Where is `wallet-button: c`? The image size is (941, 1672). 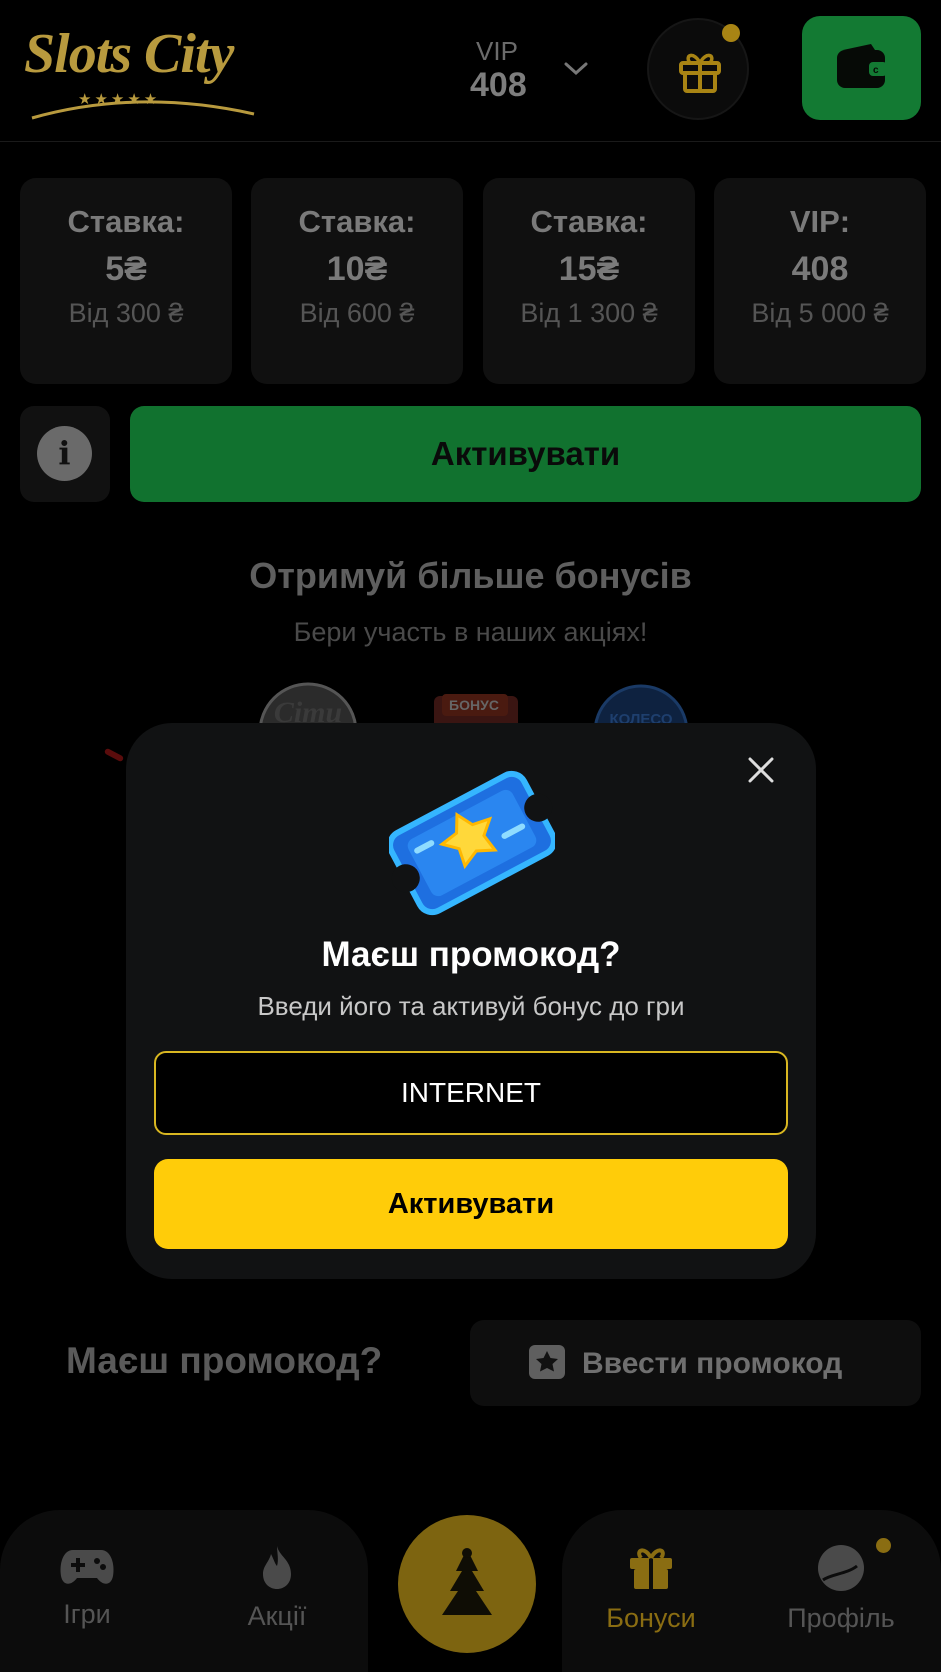
wallet-button: c is located at coordinates (861, 68).